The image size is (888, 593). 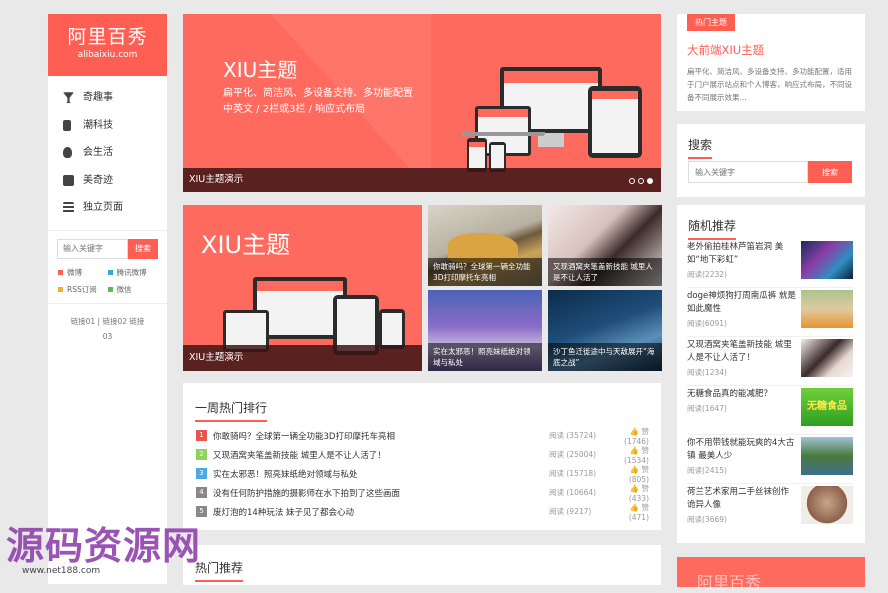 What do you see at coordinates (827, 260) in the screenshot?
I see `cave-thumbnail` at bounding box center [827, 260].